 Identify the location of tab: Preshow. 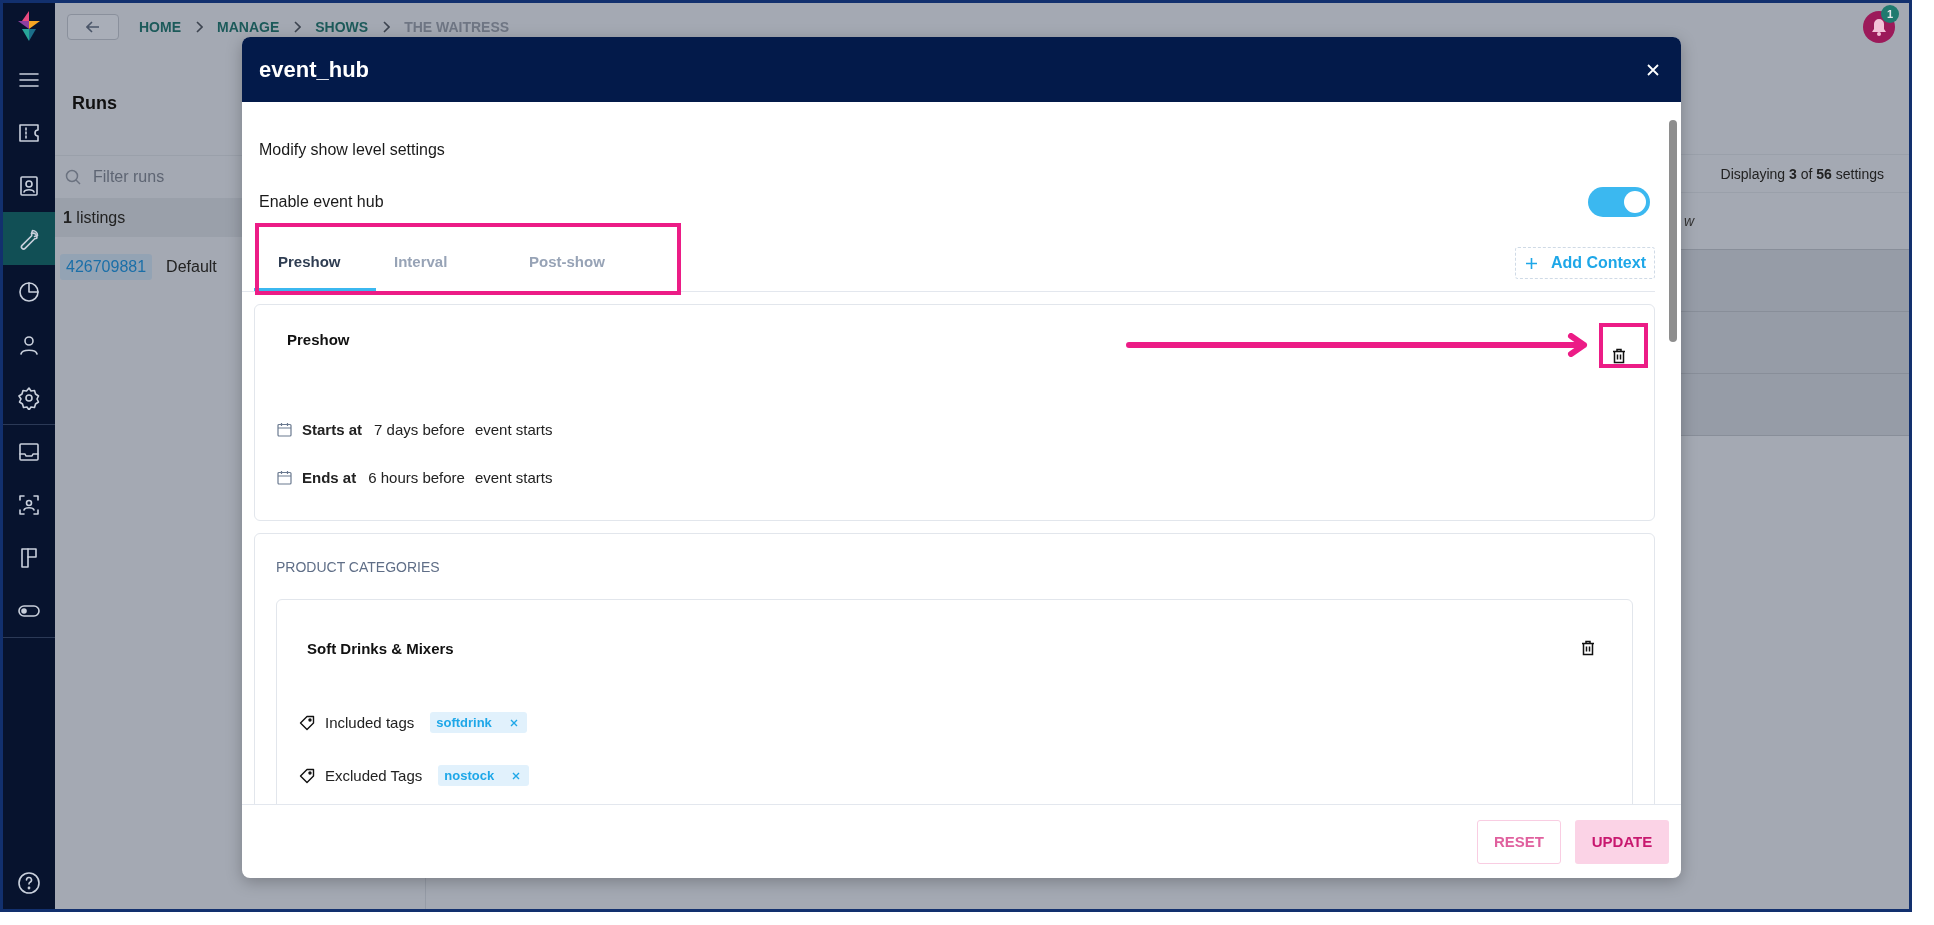
(309, 261).